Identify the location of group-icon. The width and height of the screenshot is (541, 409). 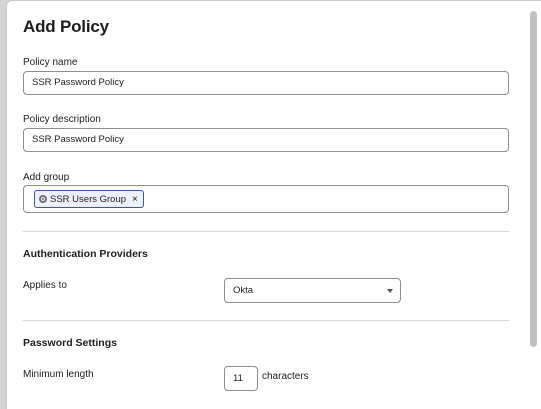
(43, 199).